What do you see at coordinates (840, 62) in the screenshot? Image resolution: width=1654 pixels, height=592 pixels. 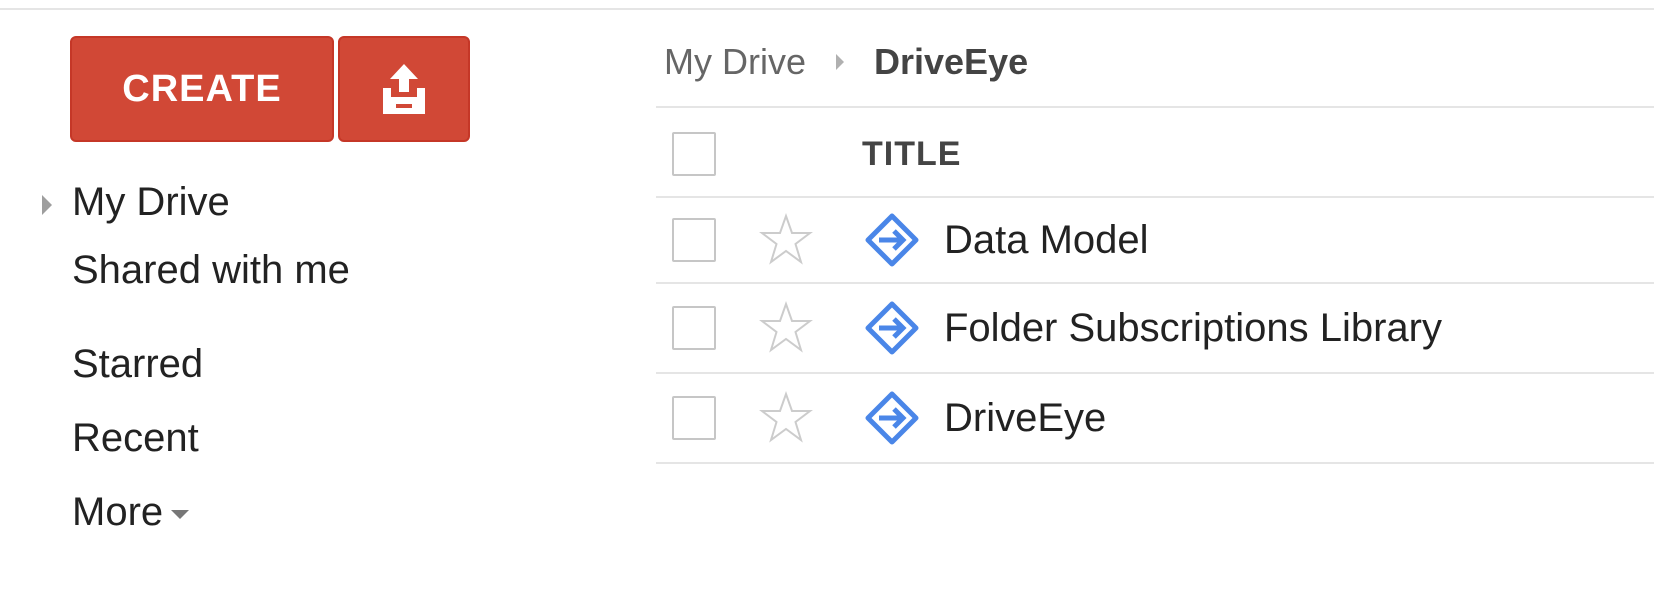 I see `breadcrumb-separator-icon` at bounding box center [840, 62].